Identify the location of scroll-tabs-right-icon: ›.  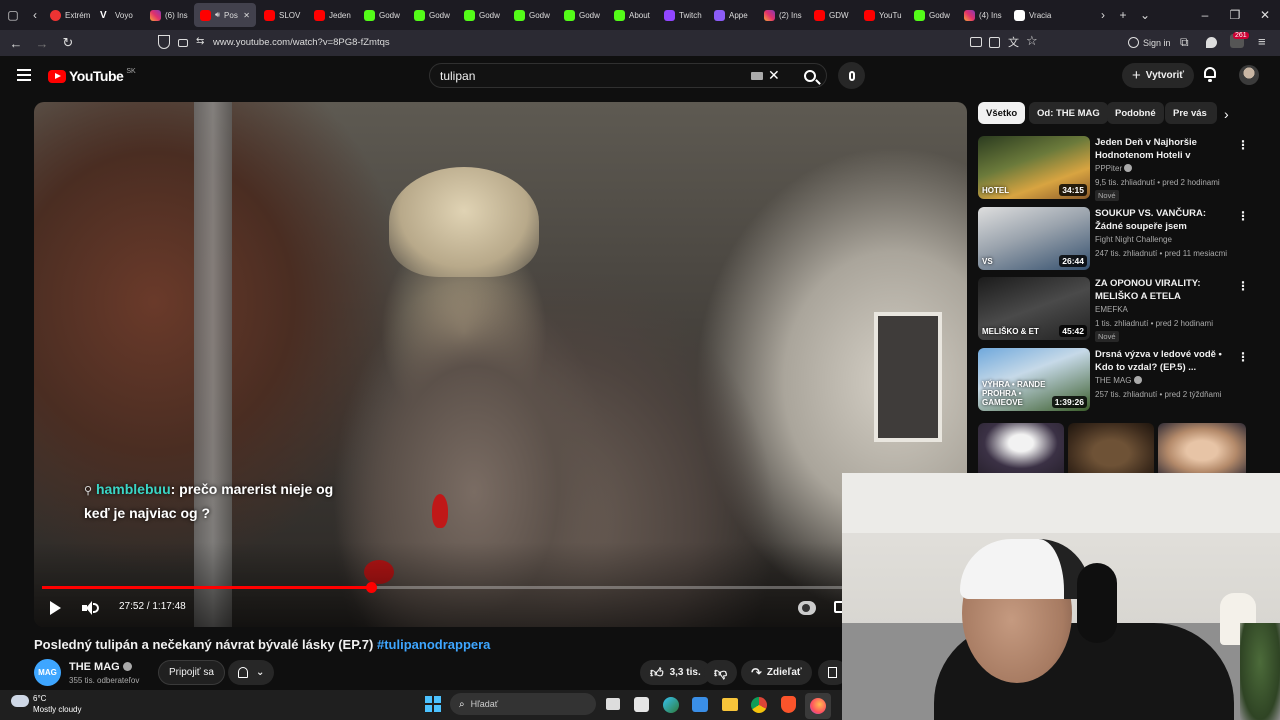
(1103, 15).